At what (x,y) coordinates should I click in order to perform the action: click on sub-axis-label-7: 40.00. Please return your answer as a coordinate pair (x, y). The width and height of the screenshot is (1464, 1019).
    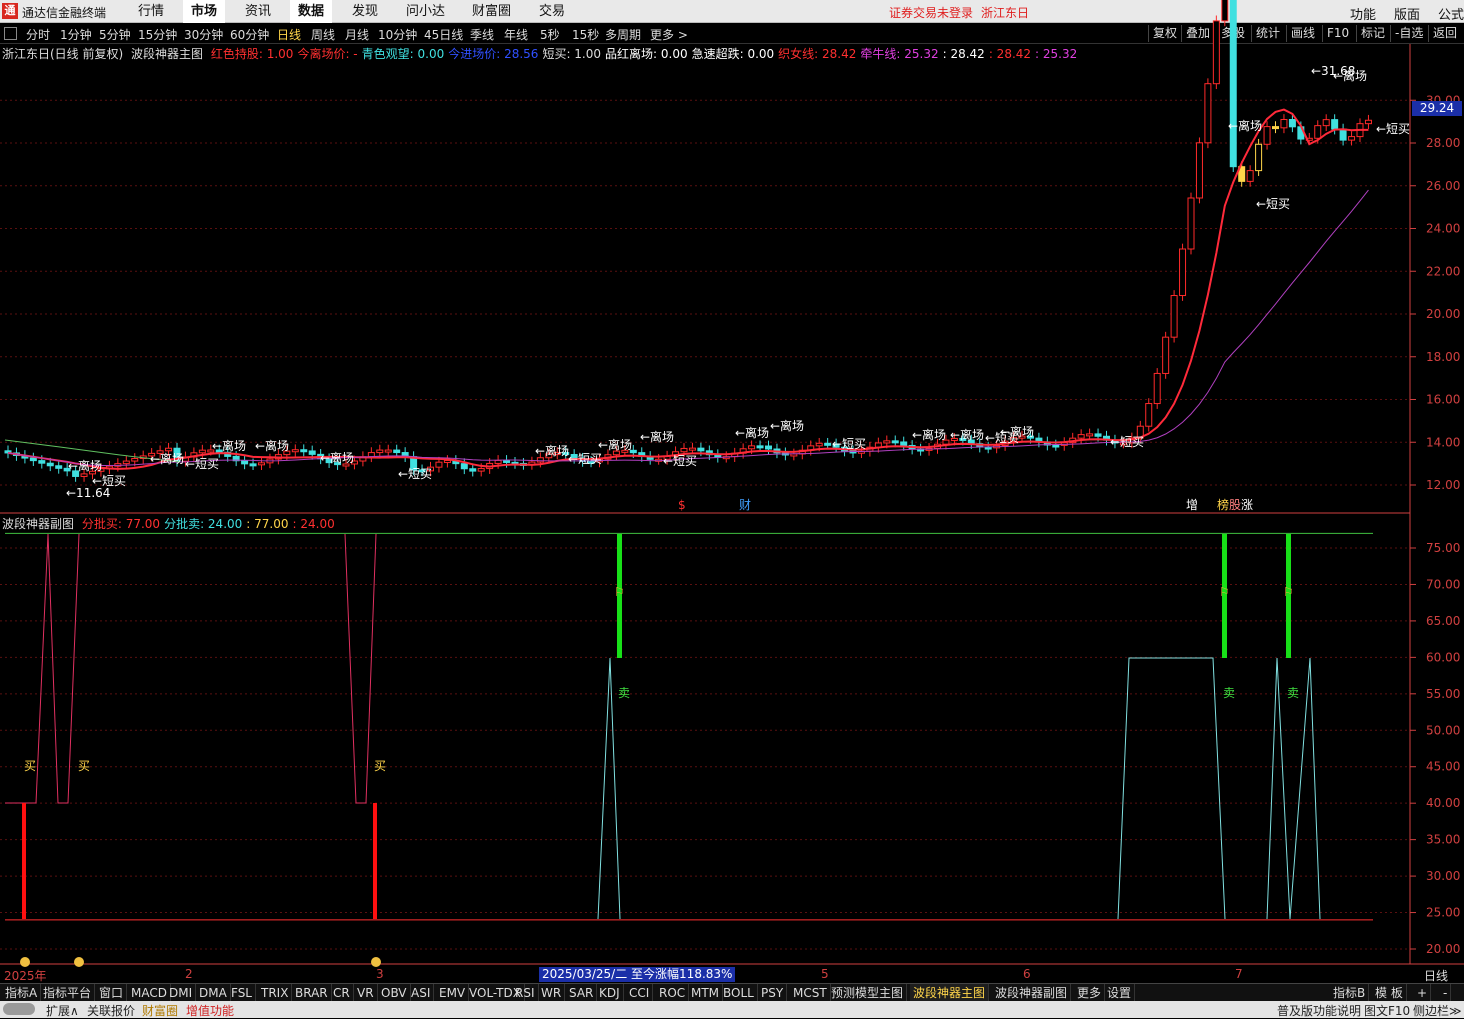
    Looking at the image, I should click on (1443, 803).